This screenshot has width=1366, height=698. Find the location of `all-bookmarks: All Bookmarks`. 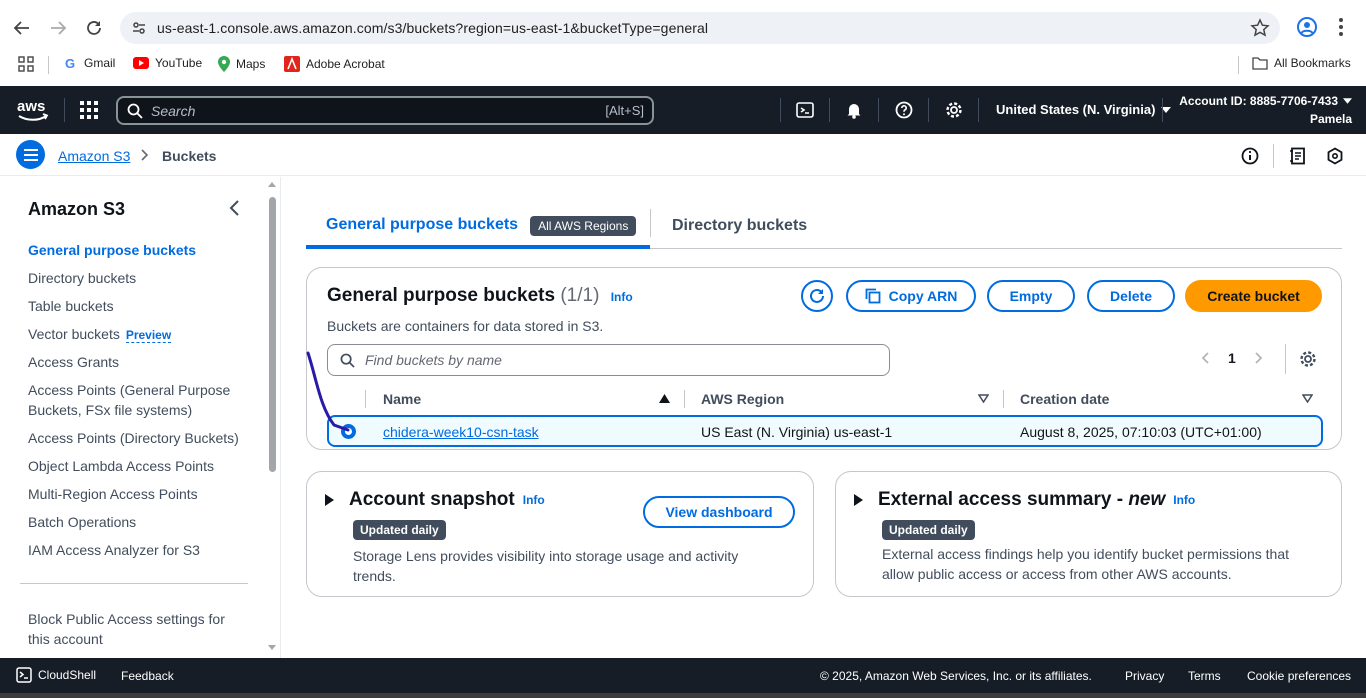

all-bookmarks: All Bookmarks is located at coordinates (1301, 63).